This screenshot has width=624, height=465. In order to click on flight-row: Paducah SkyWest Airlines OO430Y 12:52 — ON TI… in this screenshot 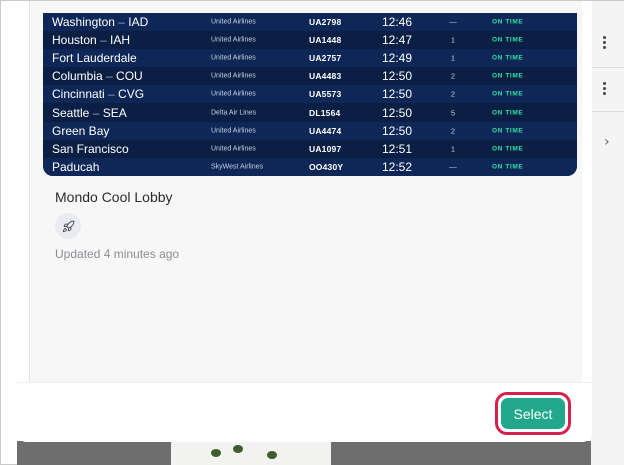, I will do `click(310, 166)`.